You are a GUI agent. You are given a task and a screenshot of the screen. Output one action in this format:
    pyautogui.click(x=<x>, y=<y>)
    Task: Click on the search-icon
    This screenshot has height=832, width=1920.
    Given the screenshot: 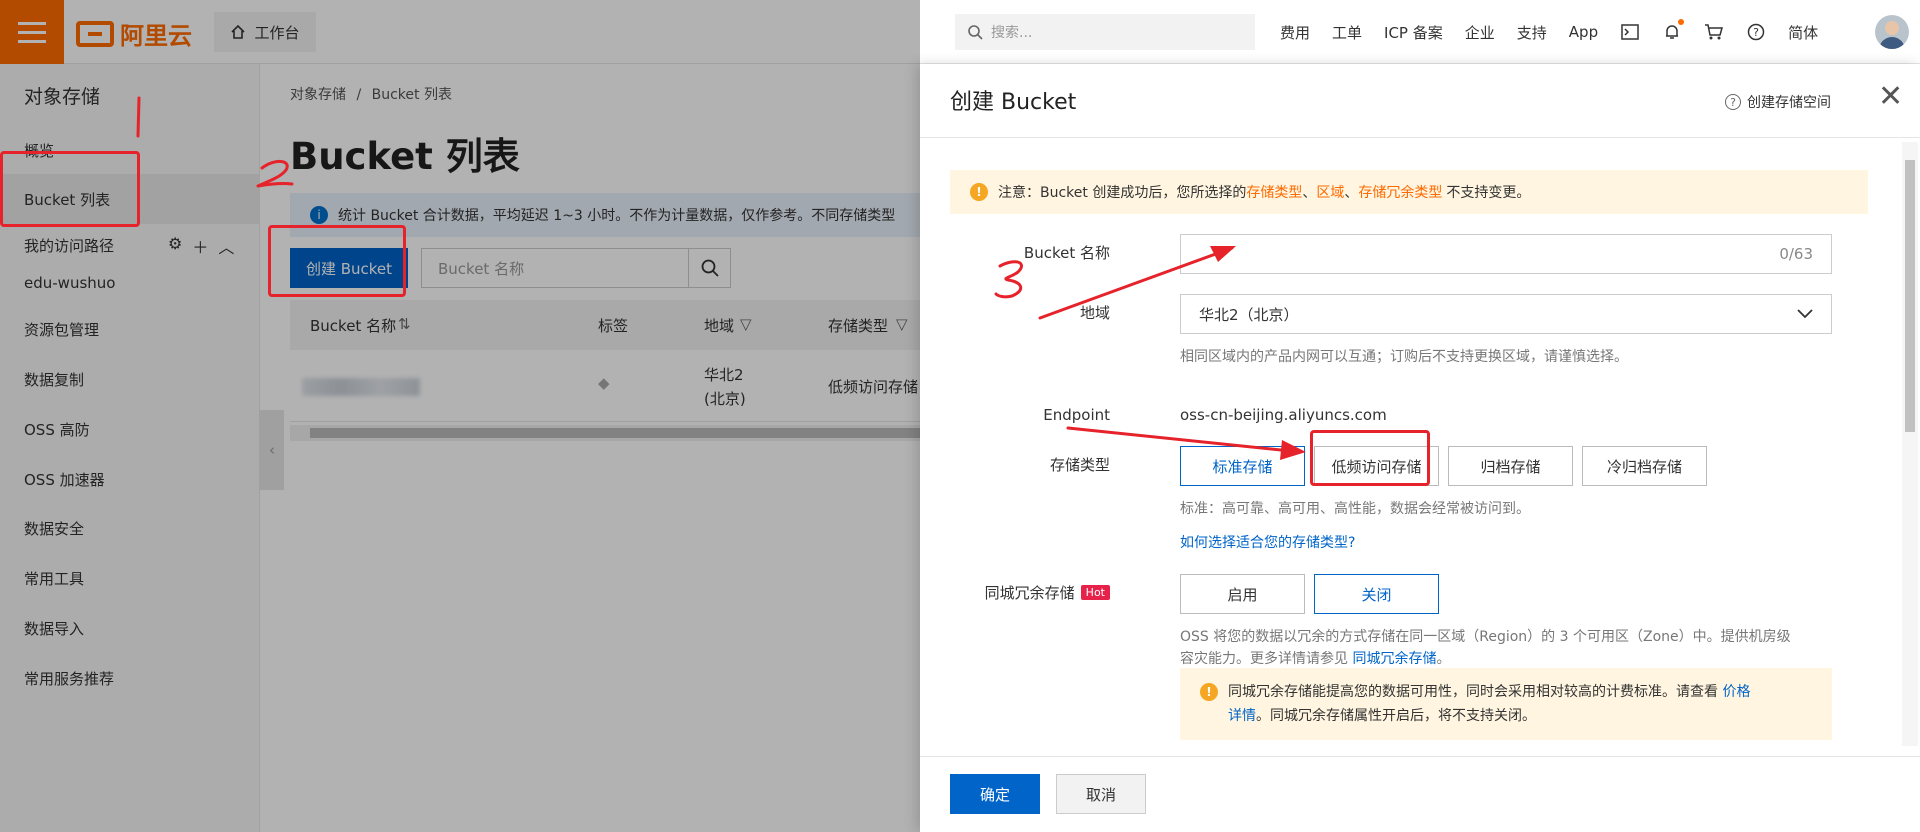 What is the action you would take?
    pyautogui.click(x=975, y=32)
    